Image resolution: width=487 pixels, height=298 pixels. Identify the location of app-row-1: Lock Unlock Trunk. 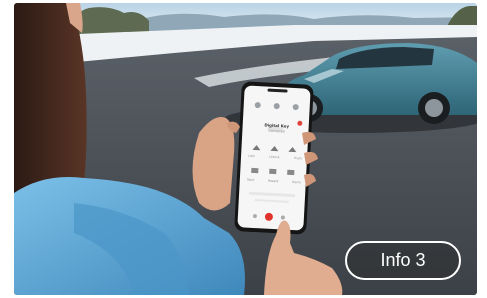
(275, 157).